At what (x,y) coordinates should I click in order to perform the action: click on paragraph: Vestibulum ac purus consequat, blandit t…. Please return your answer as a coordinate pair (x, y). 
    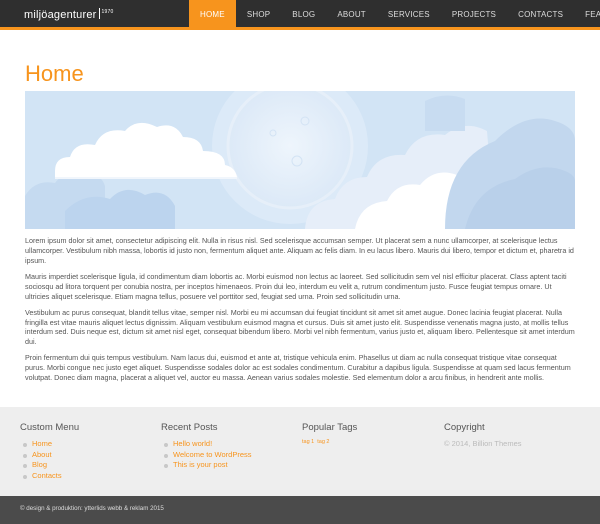
    Looking at the image, I should click on (300, 327).